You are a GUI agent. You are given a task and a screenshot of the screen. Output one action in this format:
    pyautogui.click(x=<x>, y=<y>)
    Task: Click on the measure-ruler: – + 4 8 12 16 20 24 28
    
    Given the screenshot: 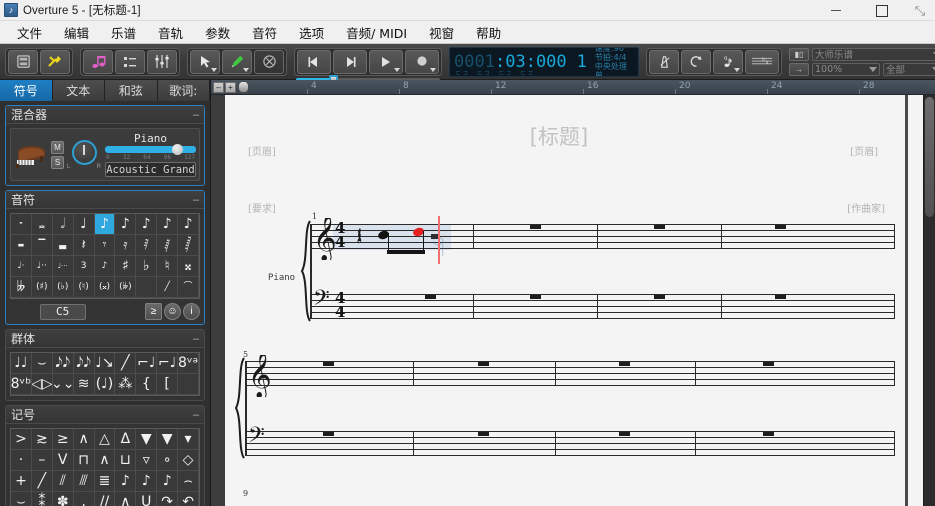 What is the action you would take?
    pyautogui.click(x=573, y=87)
    